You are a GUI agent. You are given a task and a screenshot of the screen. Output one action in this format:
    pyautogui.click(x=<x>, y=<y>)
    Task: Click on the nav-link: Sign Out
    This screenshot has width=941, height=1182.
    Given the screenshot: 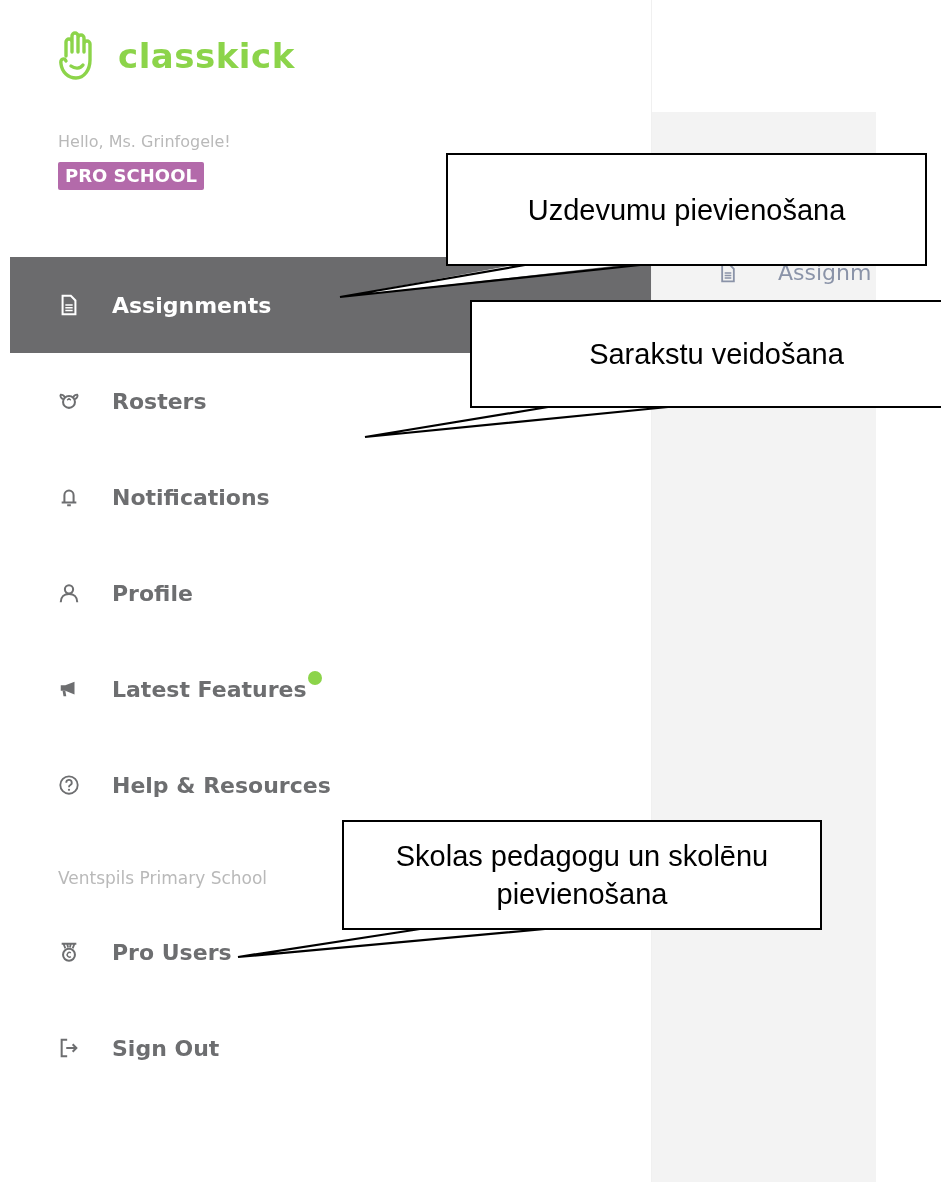 What is the action you would take?
    pyautogui.click(x=115, y=1048)
    